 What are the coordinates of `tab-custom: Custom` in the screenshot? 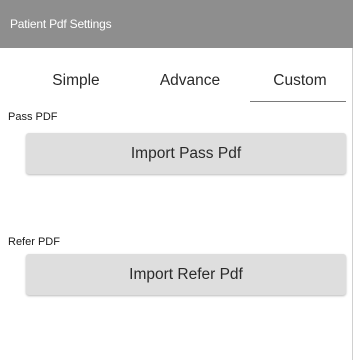 It's located at (300, 84).